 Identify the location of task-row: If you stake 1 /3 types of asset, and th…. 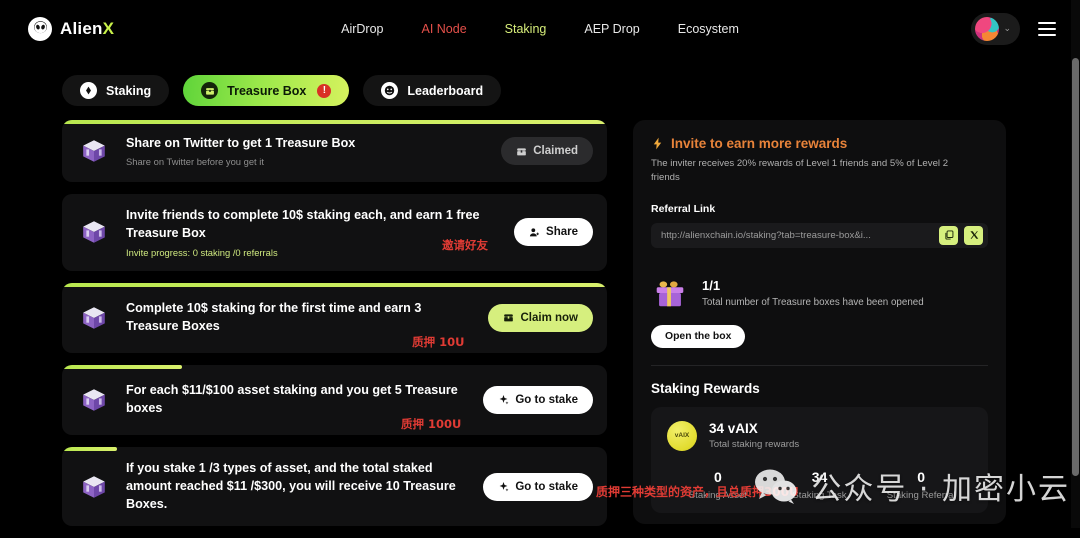
(334, 486).